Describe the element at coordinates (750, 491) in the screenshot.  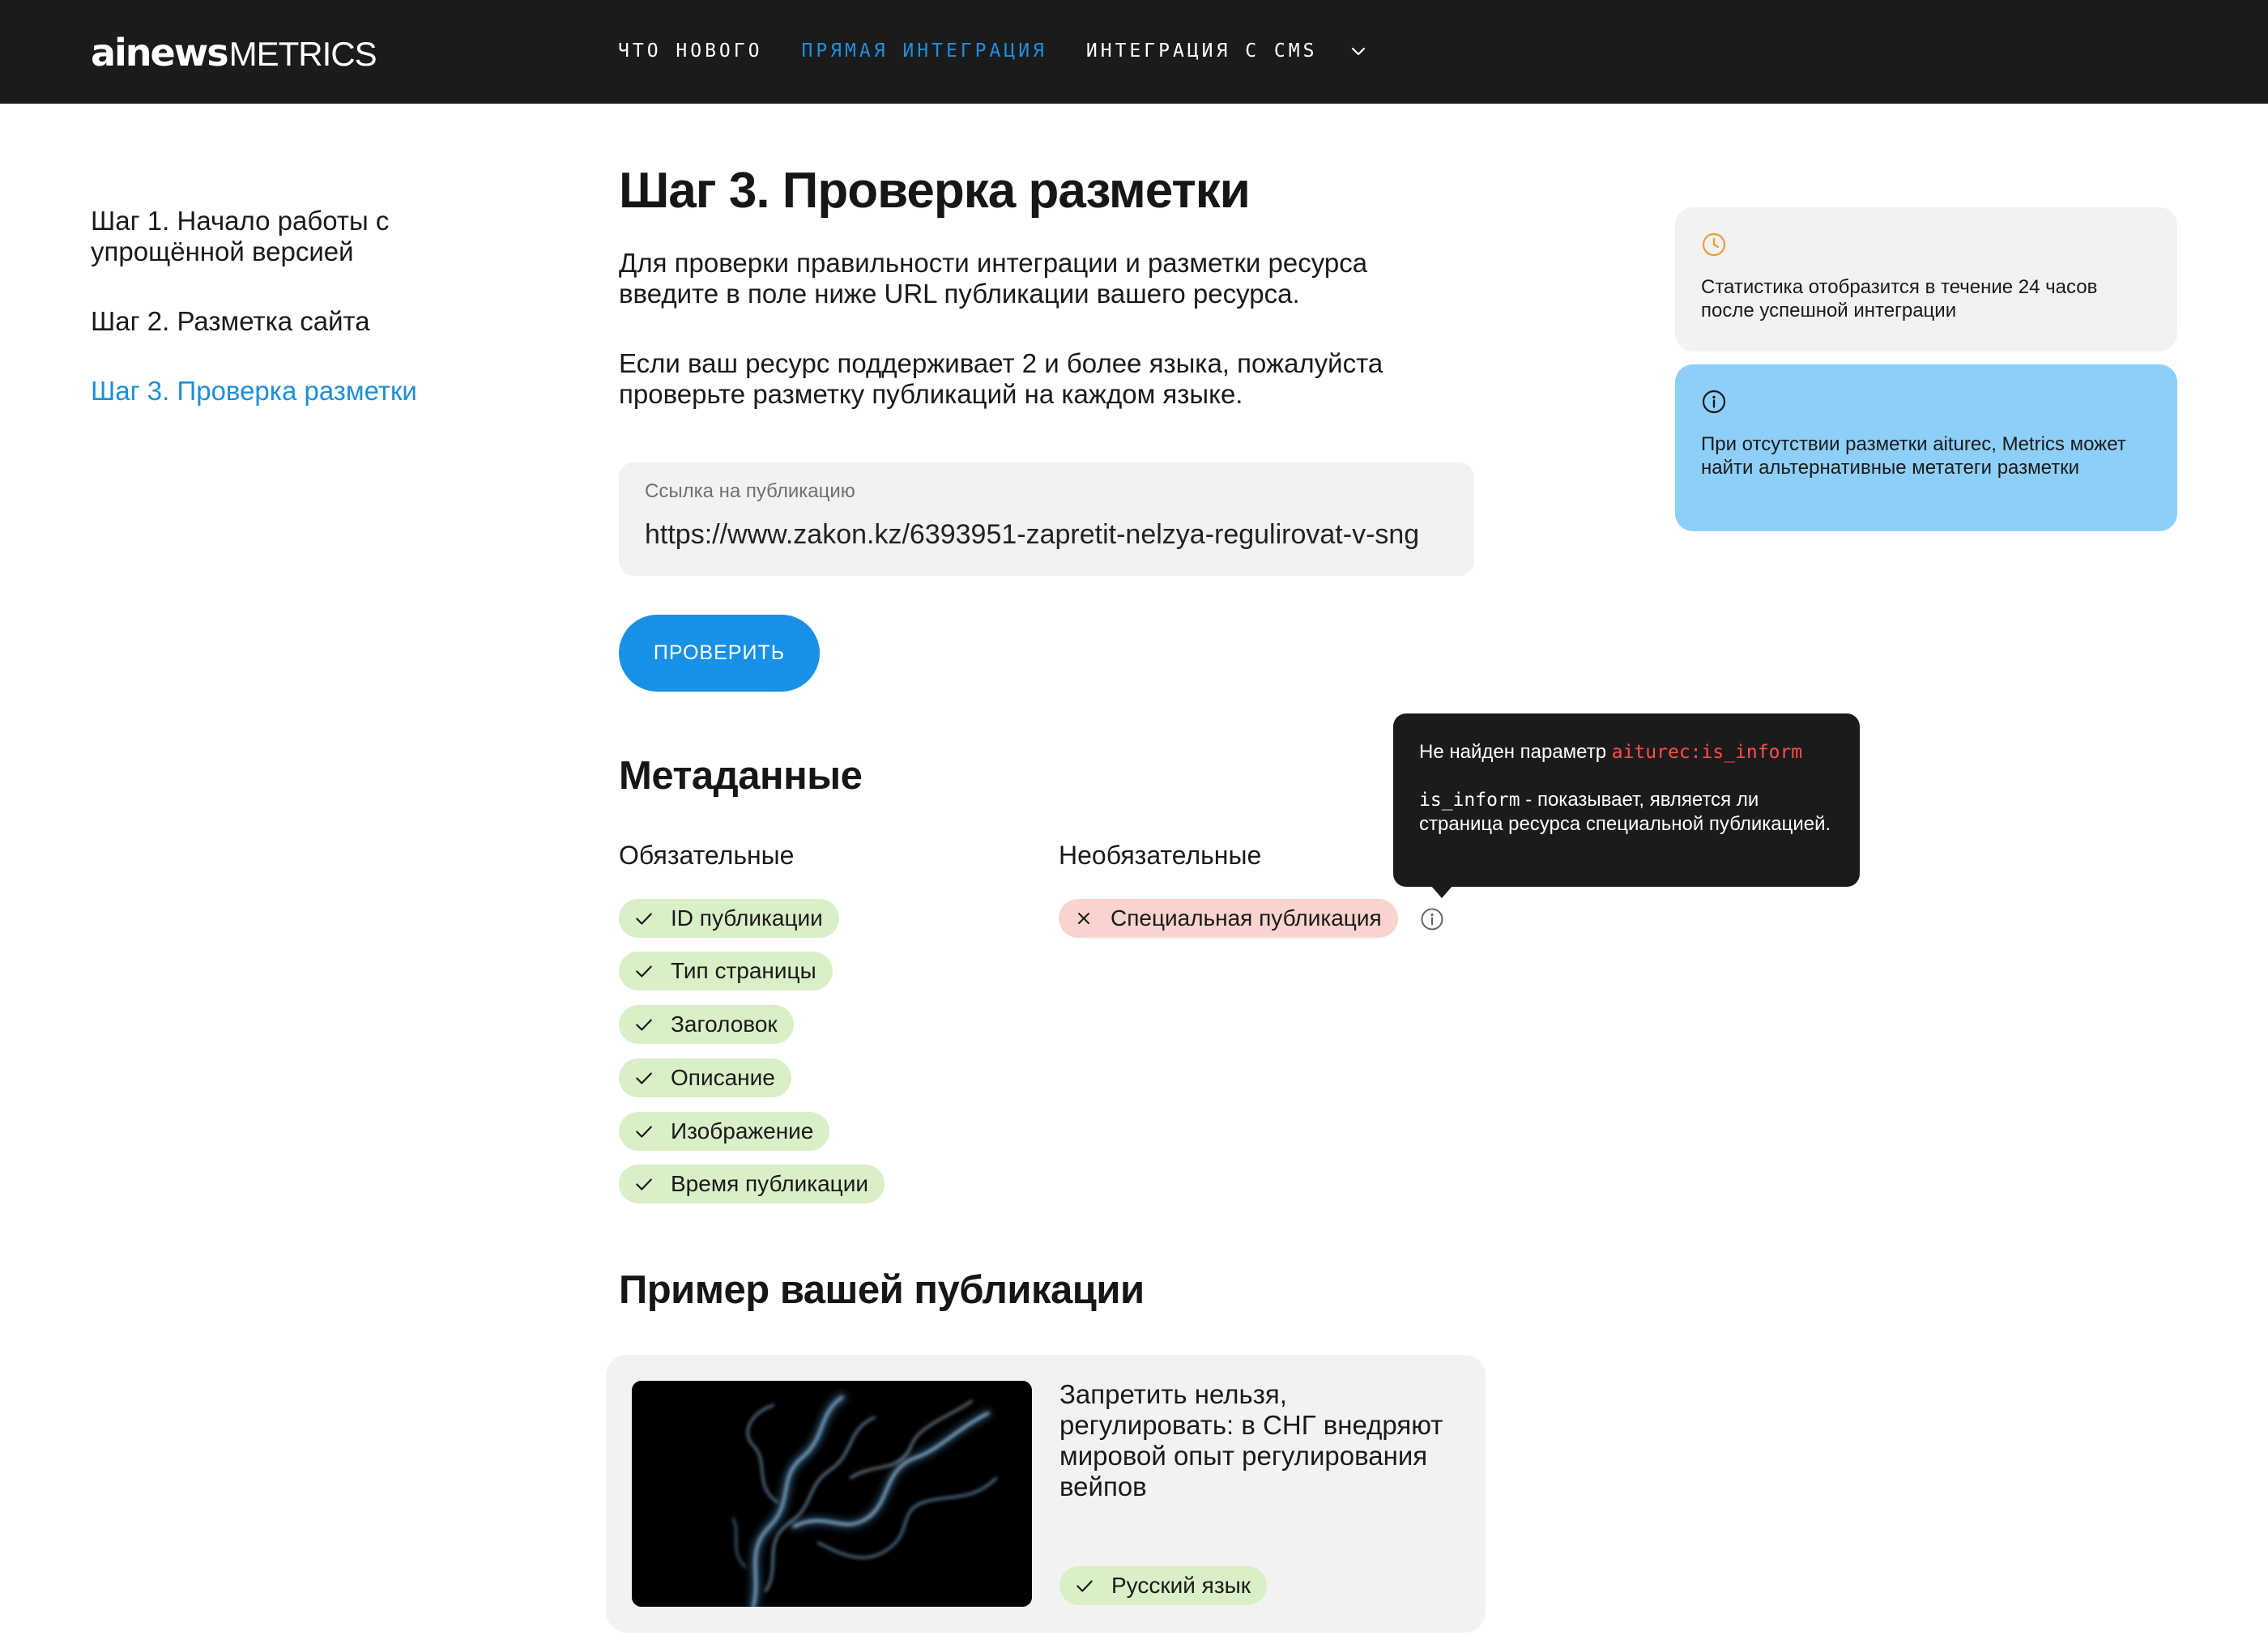
I see `url-field-label: Ссылка на публикацию` at that location.